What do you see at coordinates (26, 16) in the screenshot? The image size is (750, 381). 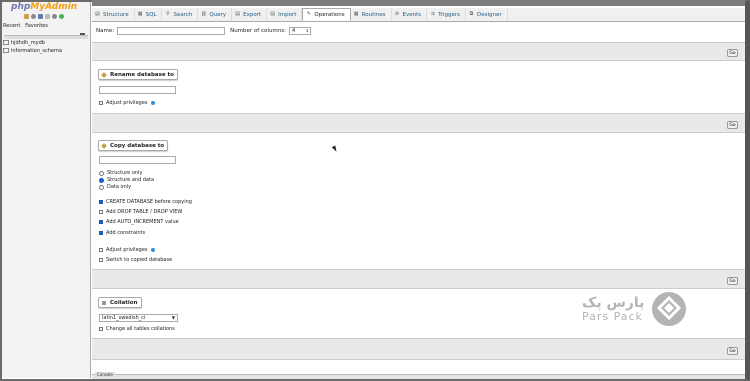 I see `home-icon` at bounding box center [26, 16].